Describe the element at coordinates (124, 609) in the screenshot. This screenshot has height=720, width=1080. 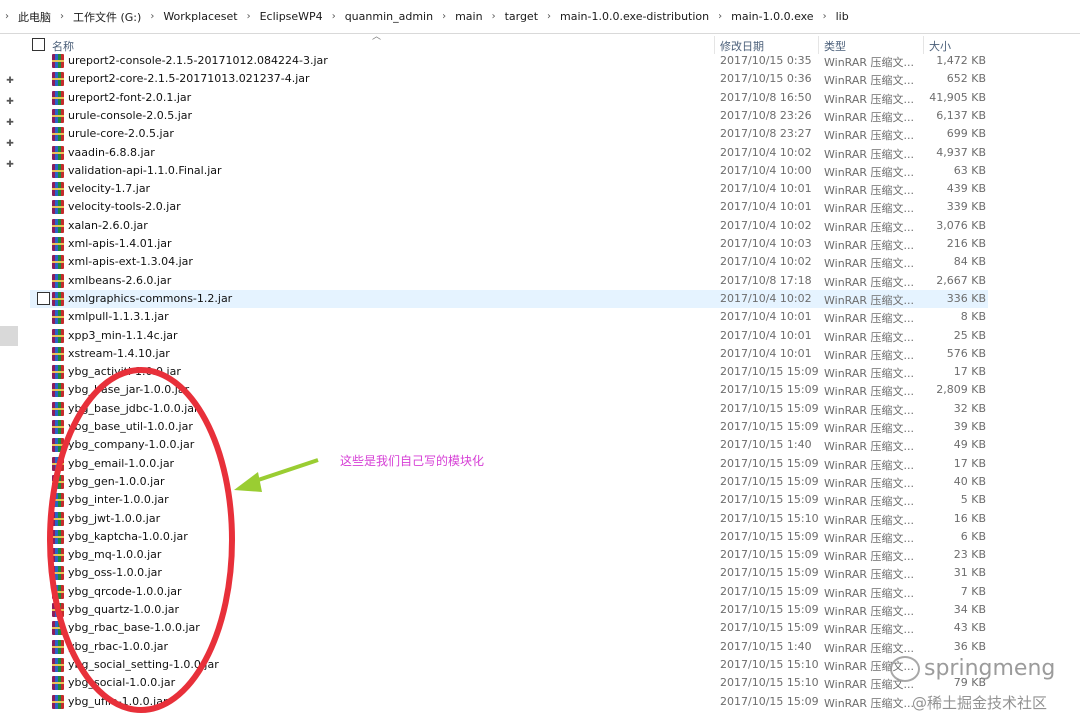
I see `file-name: ybg_quartz-1.0.0.jar` at that location.